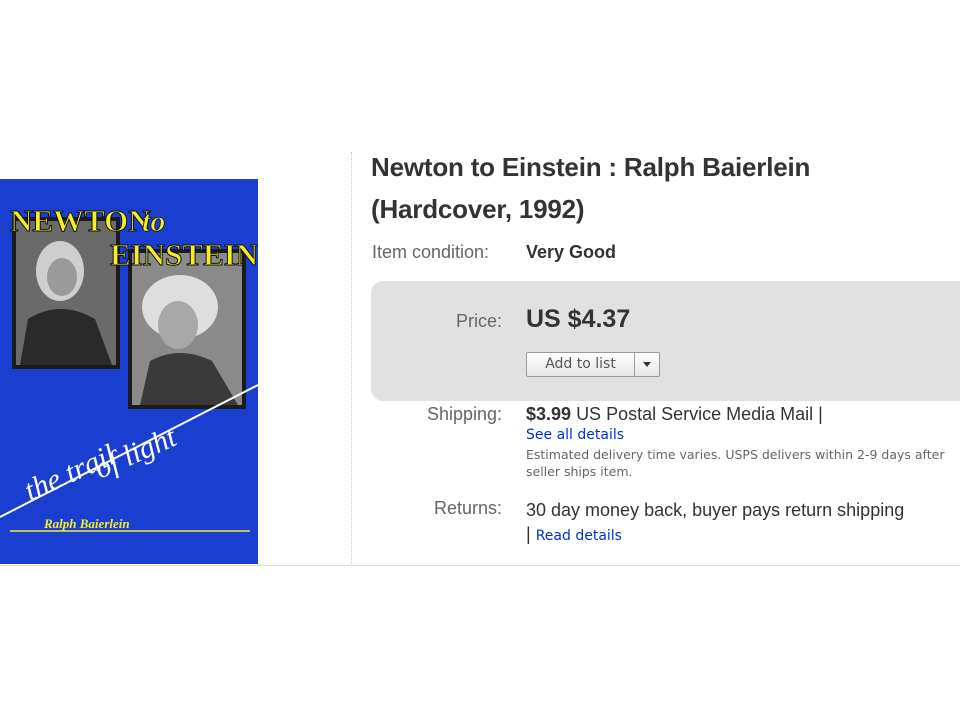 This screenshot has width=960, height=720. Describe the element at coordinates (464, 414) in the screenshot. I see `shipping-label: Shipping:` at that location.